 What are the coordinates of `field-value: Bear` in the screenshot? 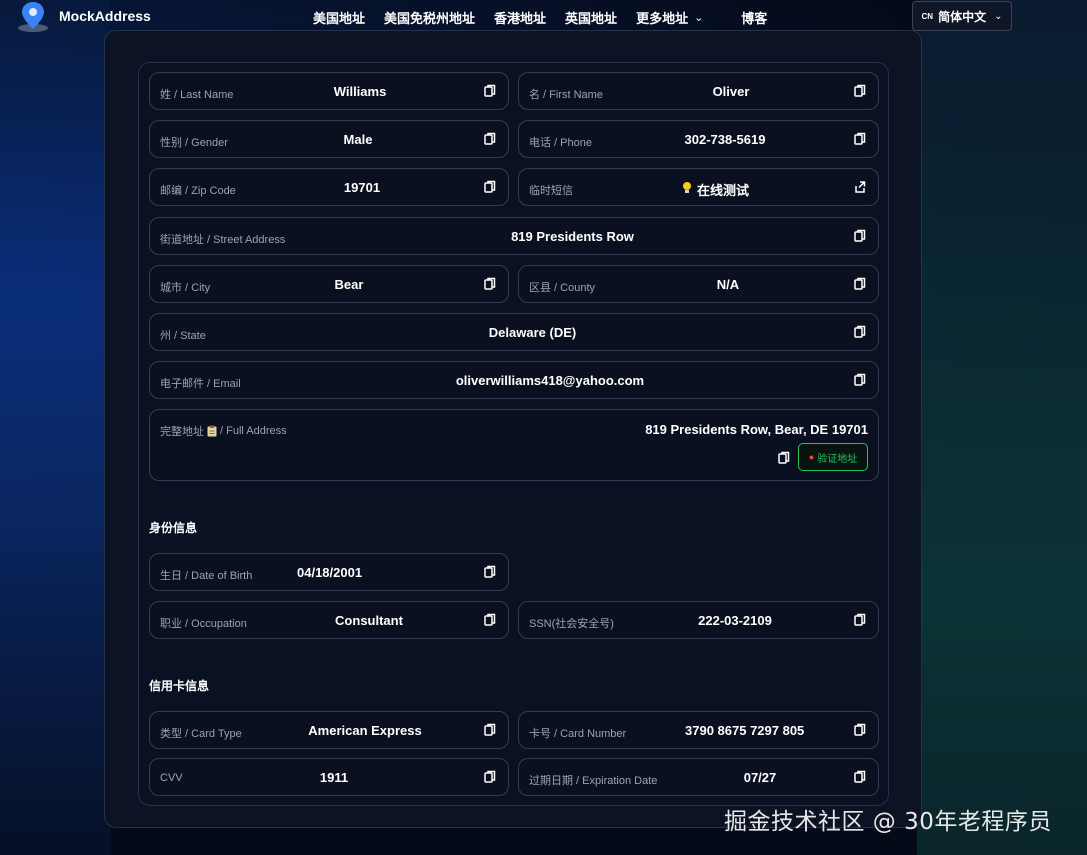 It's located at (349, 284).